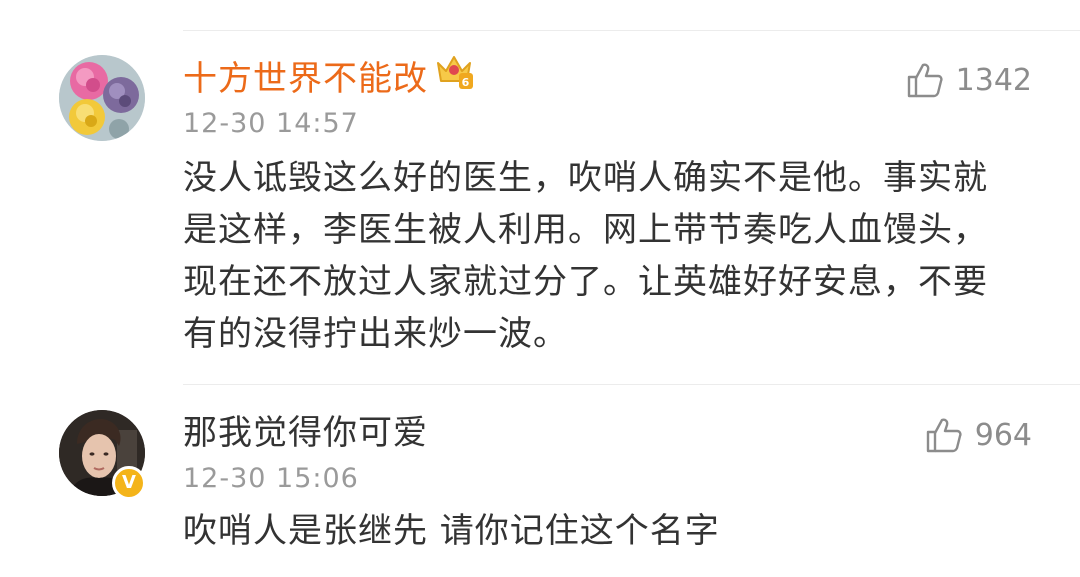  Describe the element at coordinates (631, 384) in the screenshot. I see `comment-divider` at that location.